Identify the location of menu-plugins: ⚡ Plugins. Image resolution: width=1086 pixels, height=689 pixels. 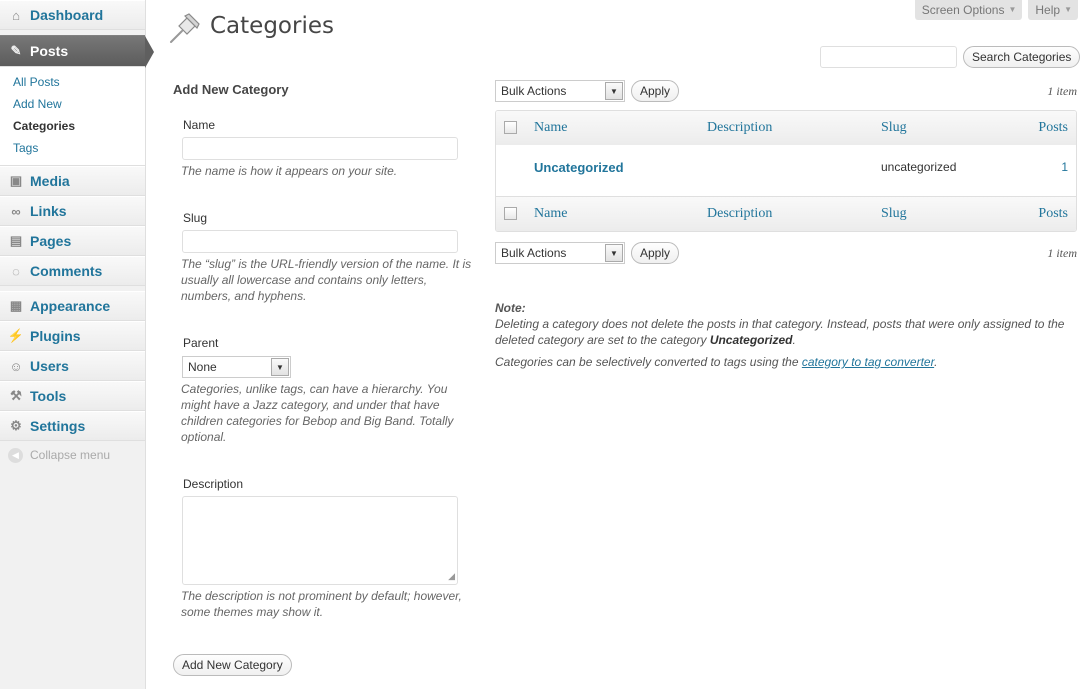
(72, 336).